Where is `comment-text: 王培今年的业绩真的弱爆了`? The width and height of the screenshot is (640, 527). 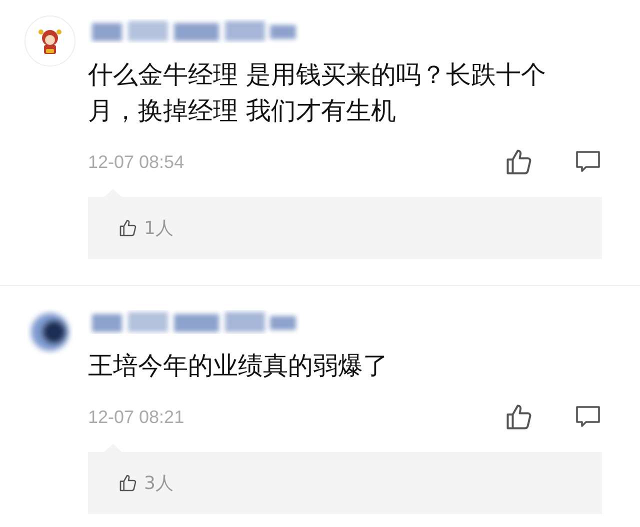 comment-text: 王培今年的业绩真的弱爆了 is located at coordinates (238, 366).